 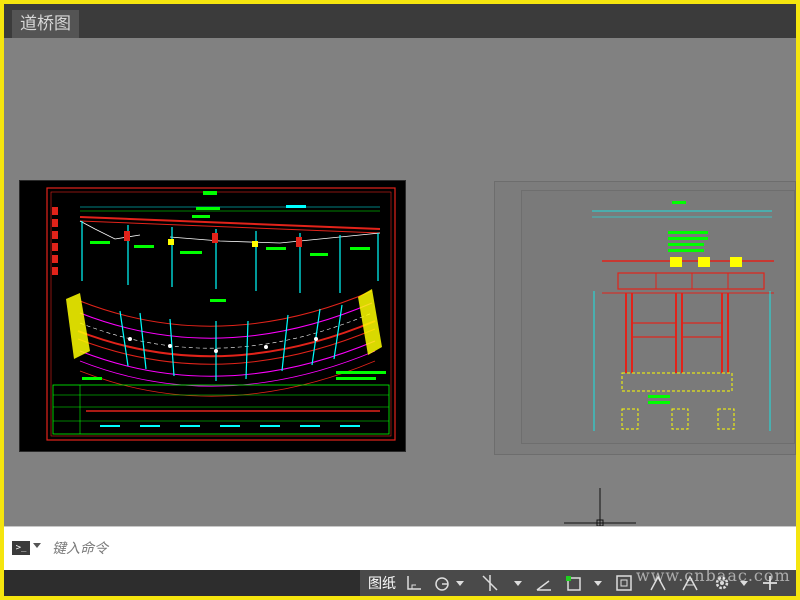 What do you see at coordinates (600, 507) in the screenshot?
I see `crosshair-cursor` at bounding box center [600, 507].